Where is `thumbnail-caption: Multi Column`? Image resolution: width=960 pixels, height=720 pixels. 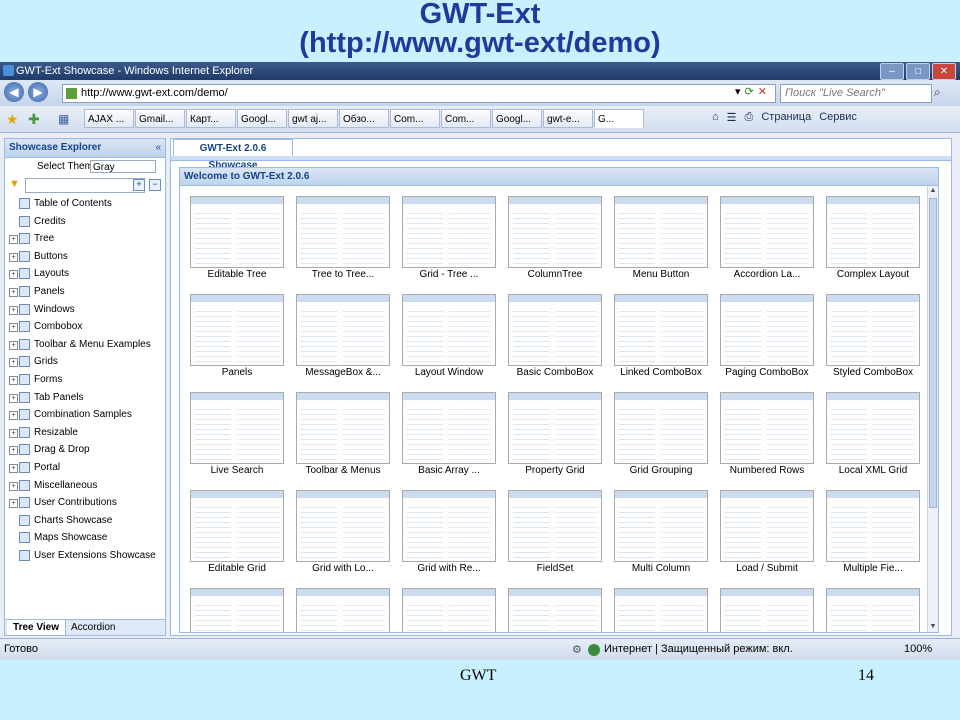
thumbnail-caption: Multi Column is located at coordinates (661, 568).